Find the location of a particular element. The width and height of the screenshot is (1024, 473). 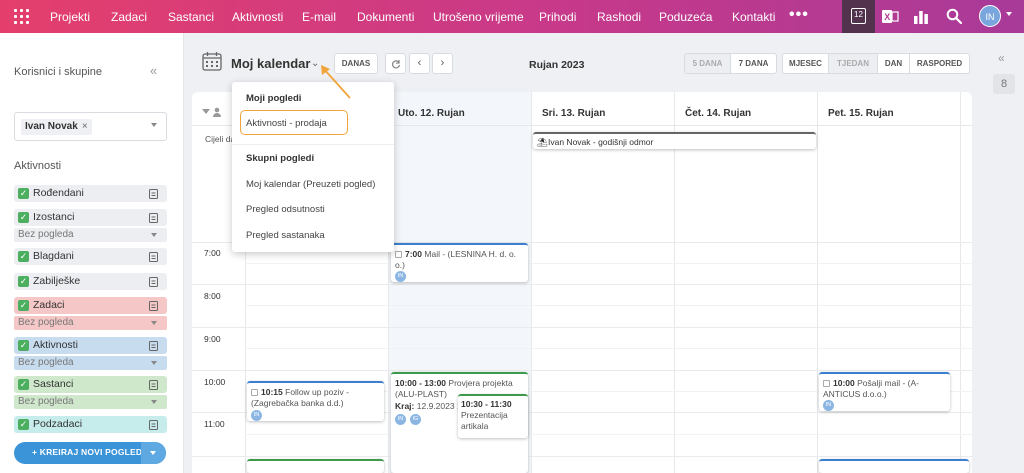

calendar-title: Moj kalendar is located at coordinates (270, 63).